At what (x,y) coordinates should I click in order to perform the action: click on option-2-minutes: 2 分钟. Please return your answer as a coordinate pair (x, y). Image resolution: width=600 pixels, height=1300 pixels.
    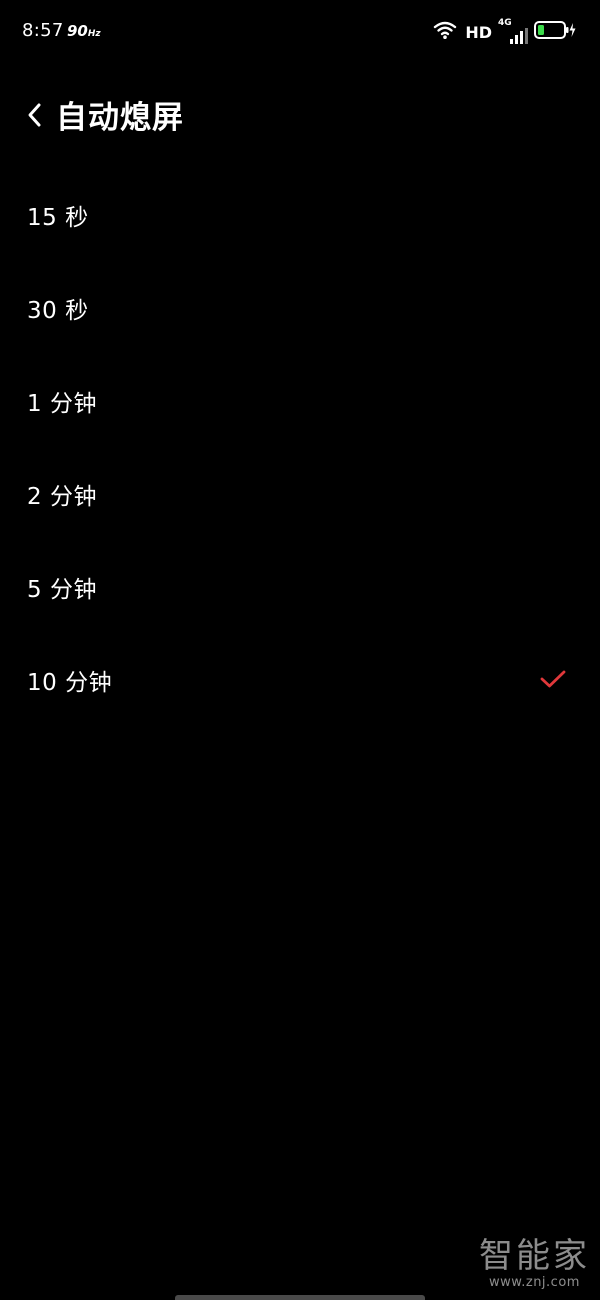
    Looking at the image, I should click on (300, 493).